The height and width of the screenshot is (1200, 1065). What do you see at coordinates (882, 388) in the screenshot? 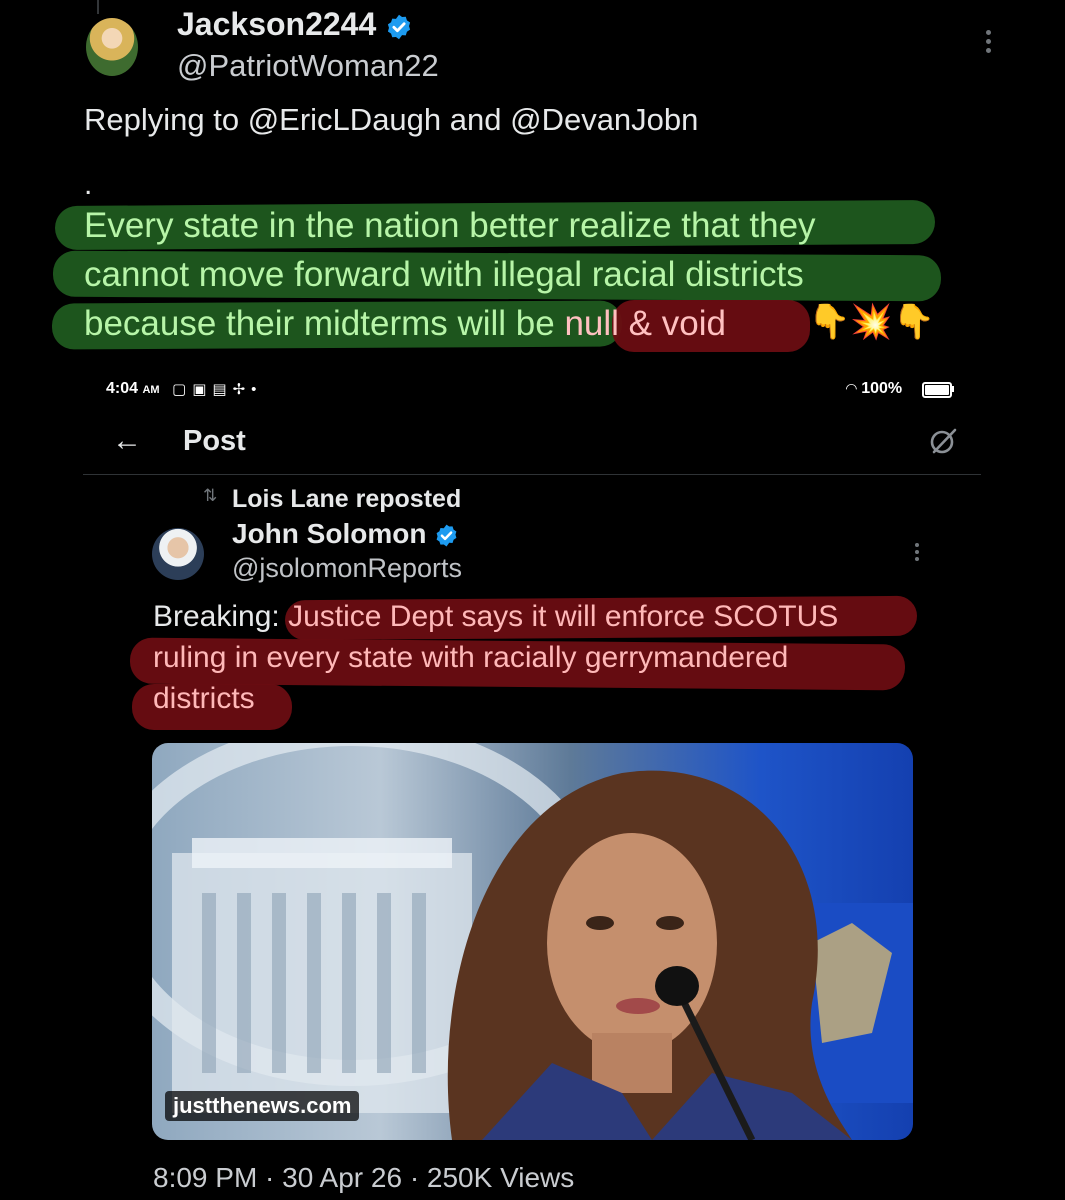
I see `battery-percentage: 100%` at bounding box center [882, 388].